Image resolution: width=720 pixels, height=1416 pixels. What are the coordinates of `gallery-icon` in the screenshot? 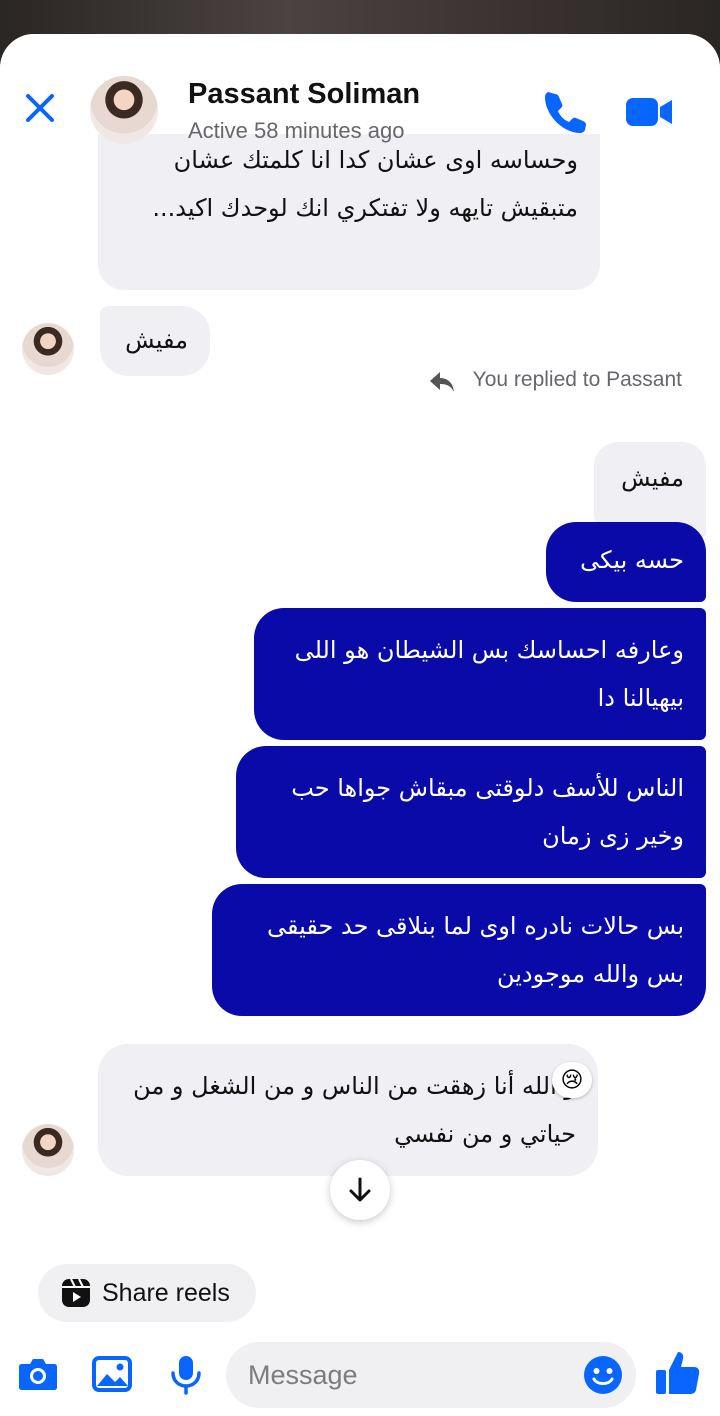 It's located at (112, 1374).